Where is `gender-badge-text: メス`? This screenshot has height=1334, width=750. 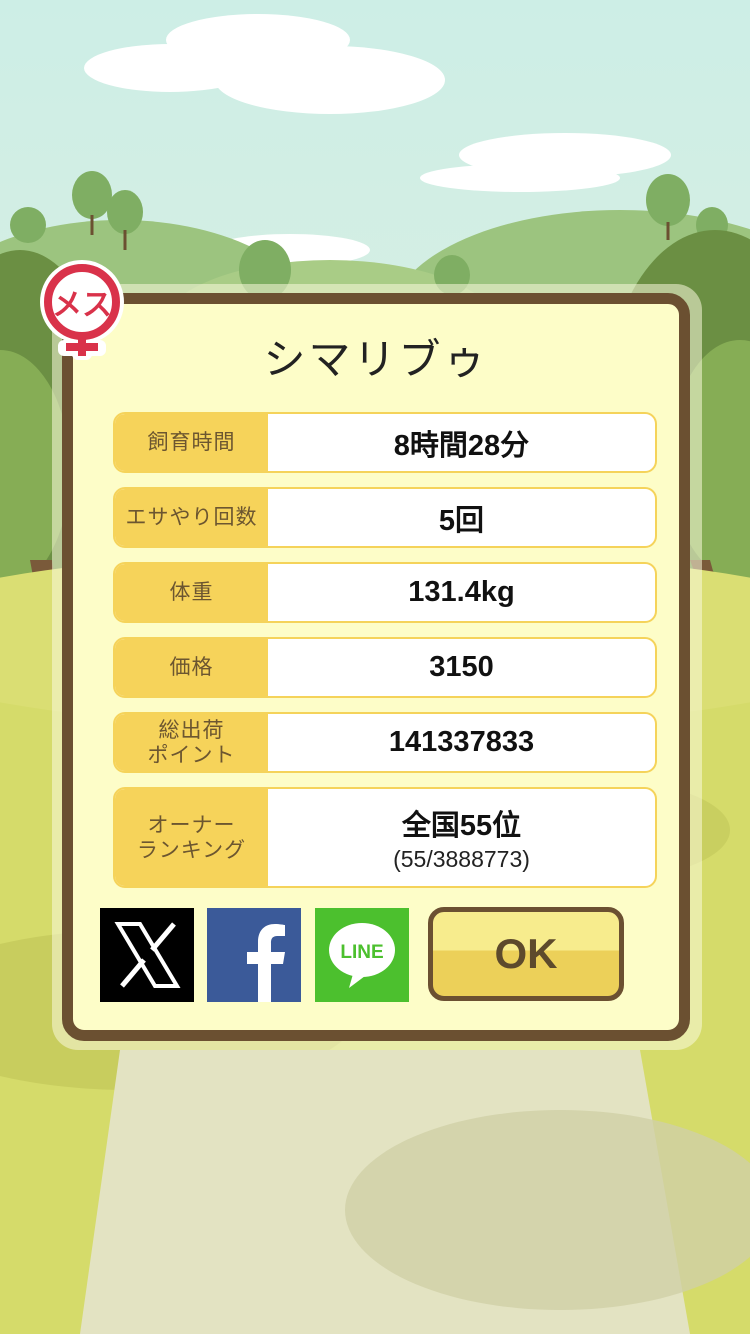
gender-badge-text: メス is located at coordinates (82, 305).